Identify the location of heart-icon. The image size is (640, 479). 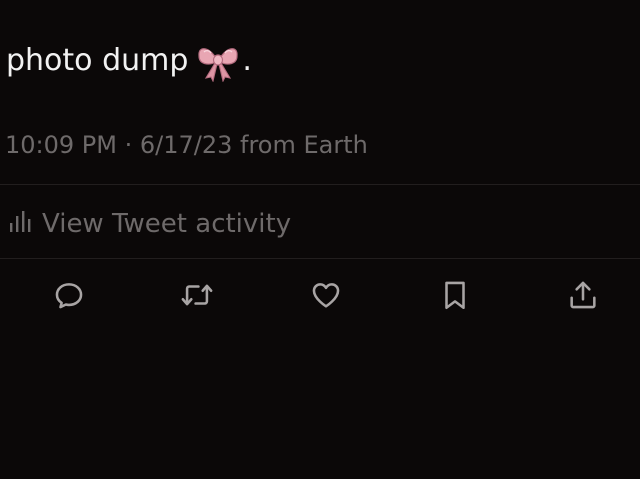
(326, 295).